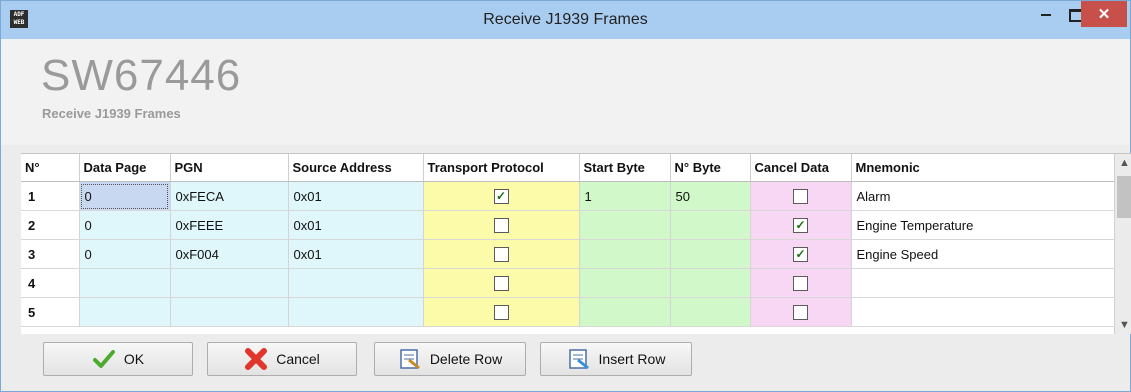  I want to click on table-row: 200xFEEE0x01 Engine Temperature, so click(568, 225).